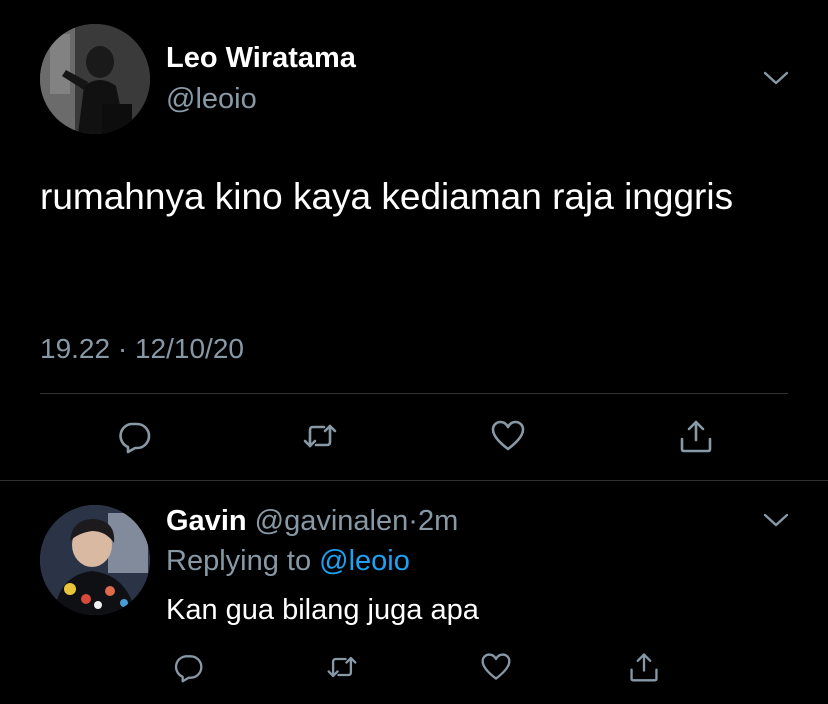  Describe the element at coordinates (189, 348) in the screenshot. I see `tweet-date: 12/10/20` at that location.